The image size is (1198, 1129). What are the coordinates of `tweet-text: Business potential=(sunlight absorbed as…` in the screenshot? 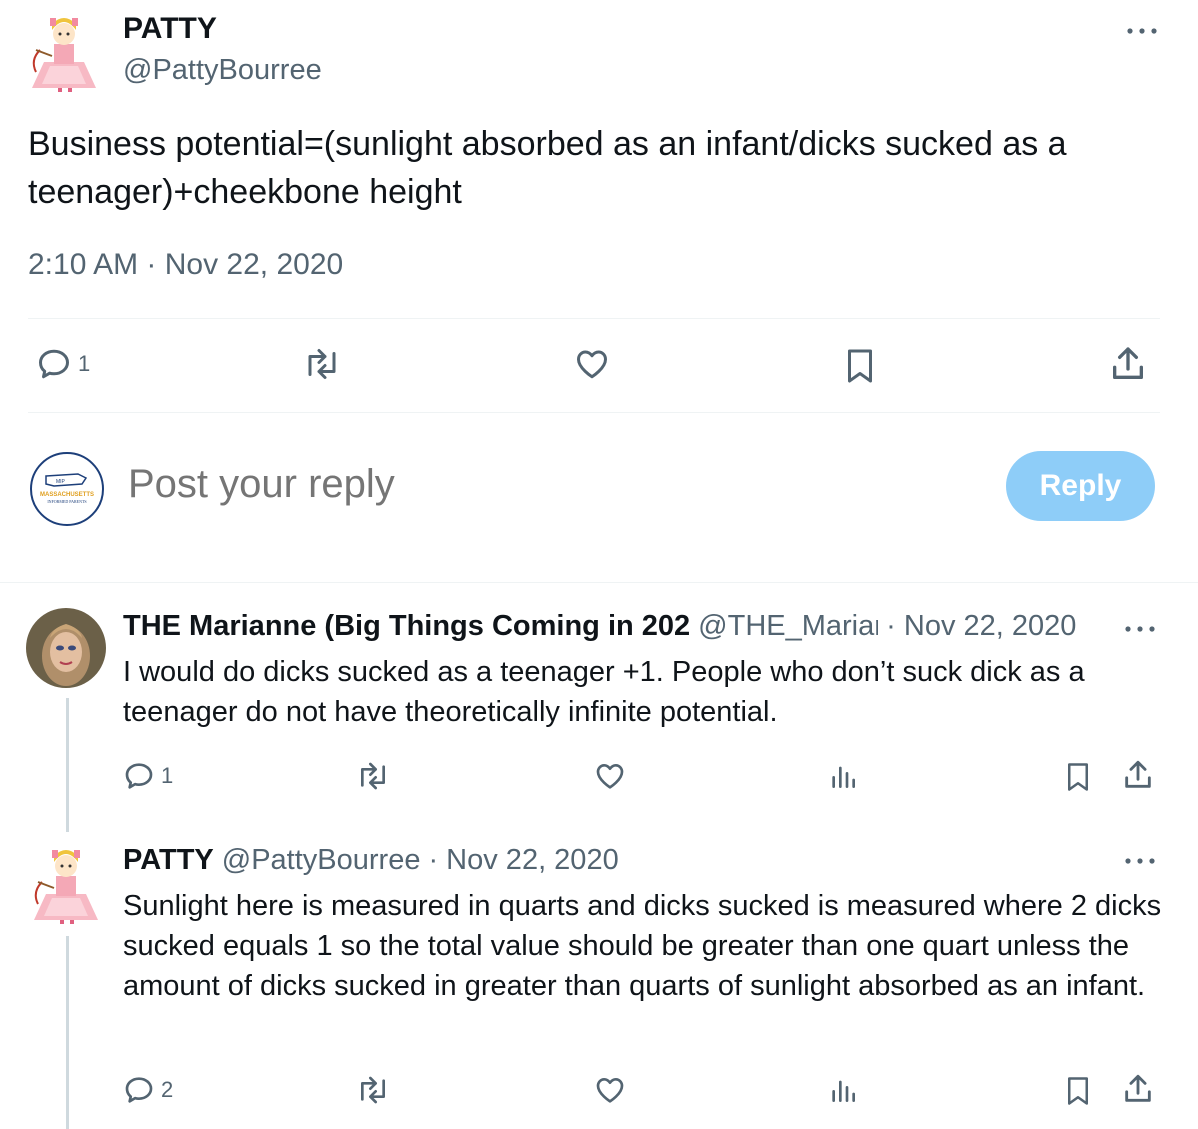 It's located at (547, 168).